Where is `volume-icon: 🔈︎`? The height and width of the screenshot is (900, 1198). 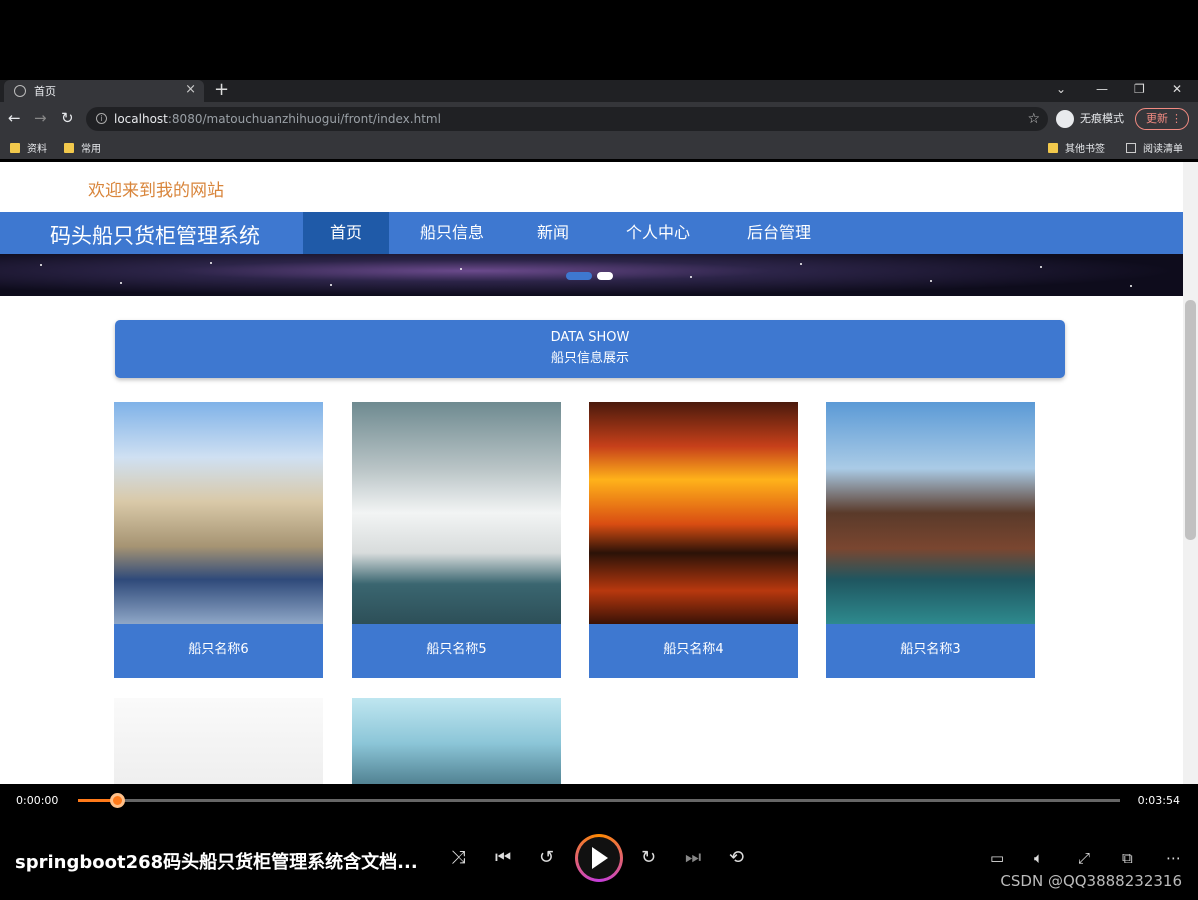 volume-icon: 🔈︎ is located at coordinates (1038, 858).